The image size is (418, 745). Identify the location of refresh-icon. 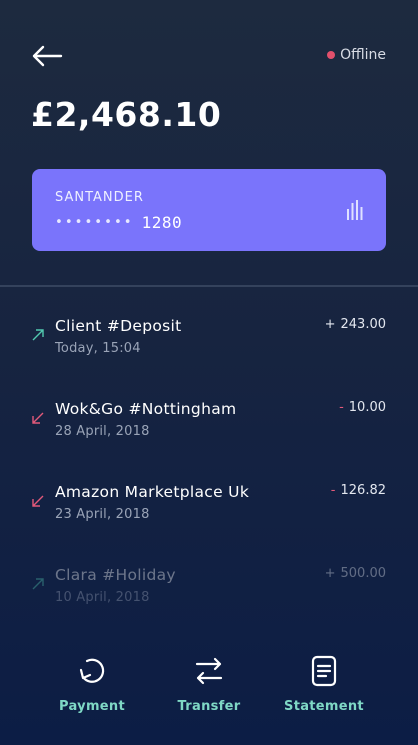
(92, 670).